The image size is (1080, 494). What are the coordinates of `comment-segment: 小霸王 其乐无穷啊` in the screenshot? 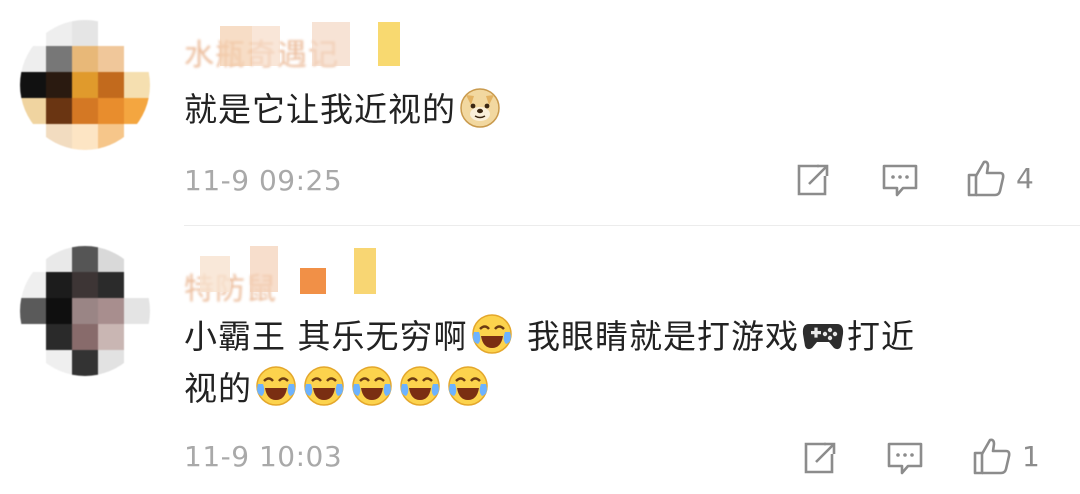 It's located at (326, 336).